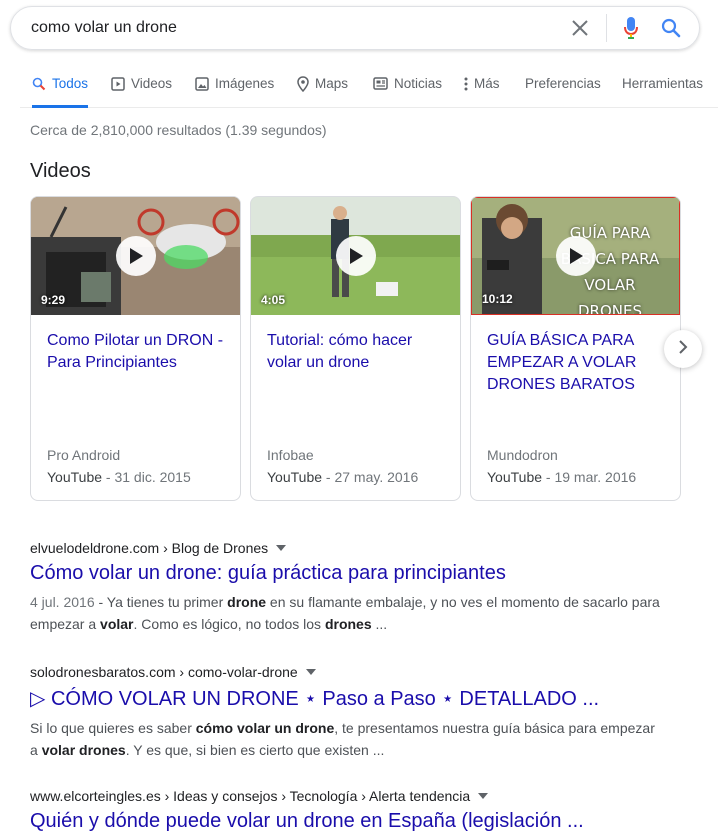  What do you see at coordinates (359, 352) in the screenshot?
I see `video-title: Tutorial: cómo hacer volar un drone` at bounding box center [359, 352].